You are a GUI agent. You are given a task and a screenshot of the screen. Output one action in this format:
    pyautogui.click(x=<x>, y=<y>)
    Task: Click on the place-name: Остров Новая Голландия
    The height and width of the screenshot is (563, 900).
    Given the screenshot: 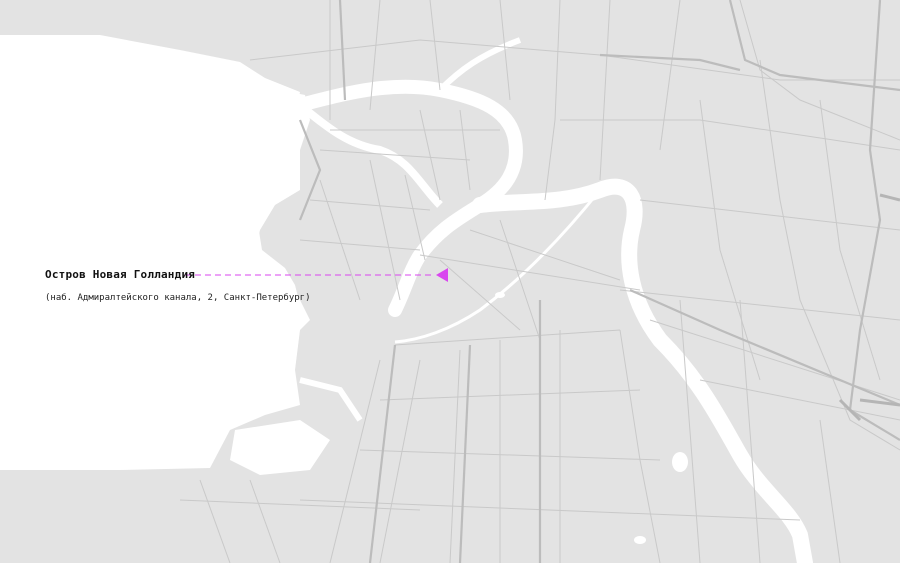 What is the action you would take?
    pyautogui.click(x=120, y=274)
    